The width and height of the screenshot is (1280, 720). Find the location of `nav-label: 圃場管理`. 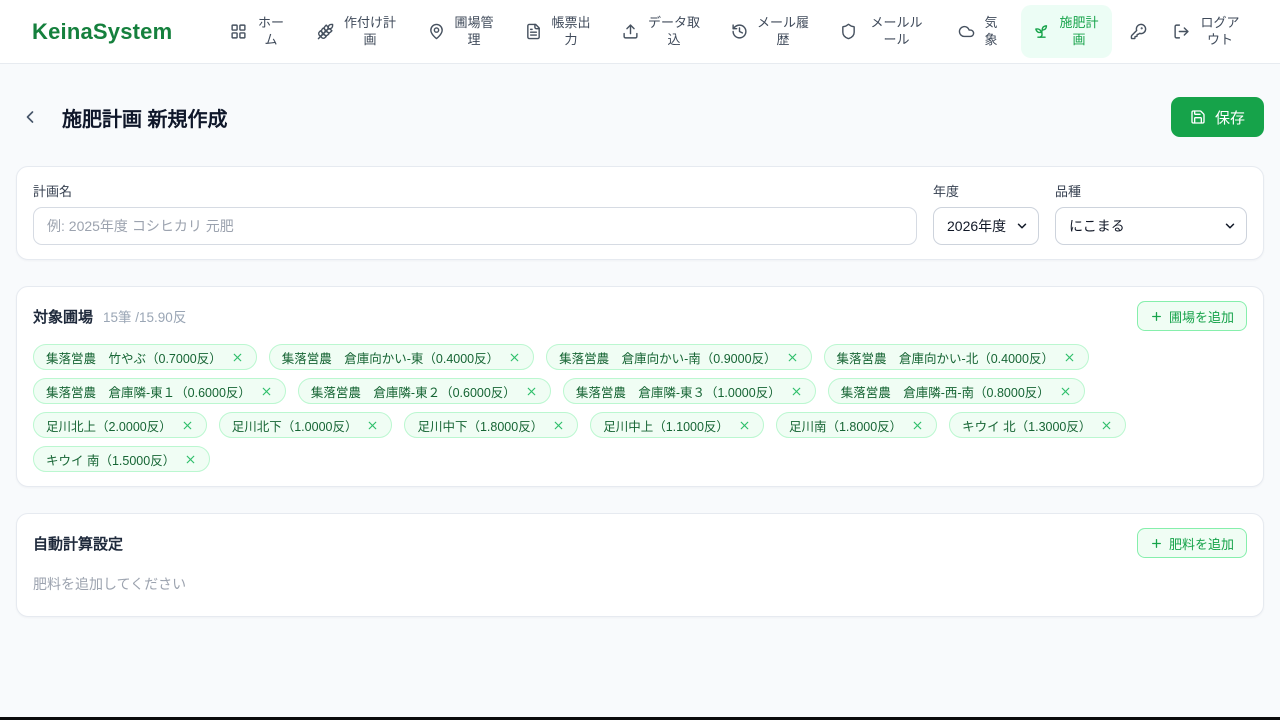

nav-label: 圃場管理 is located at coordinates (474, 30).